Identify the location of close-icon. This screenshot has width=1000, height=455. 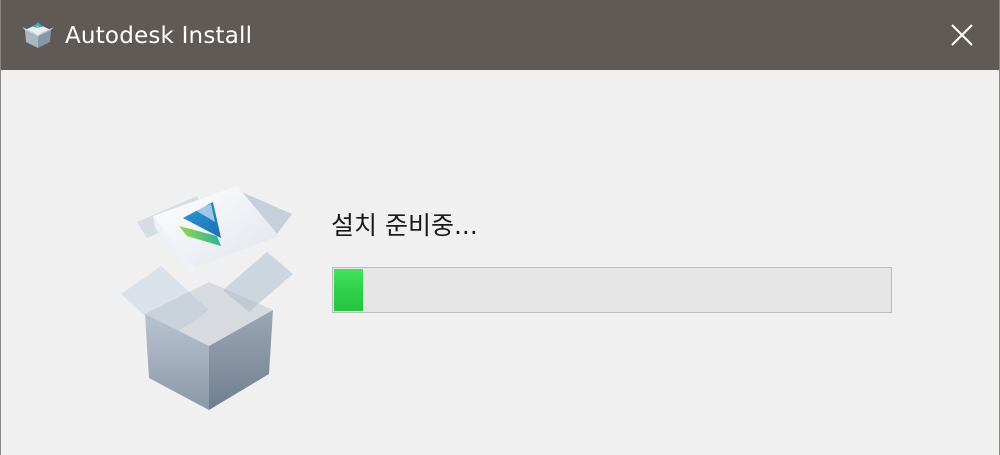
(962, 35).